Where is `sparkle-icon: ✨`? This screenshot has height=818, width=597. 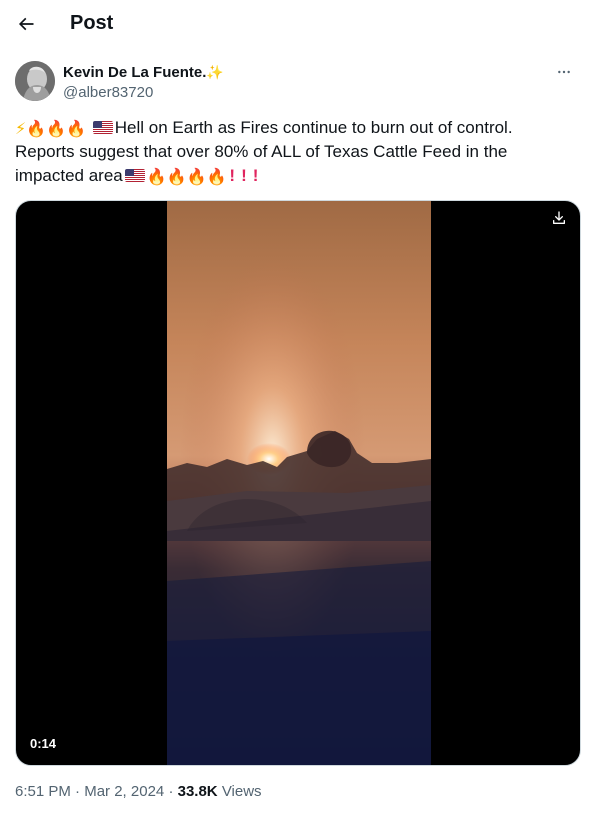 sparkle-icon: ✨ is located at coordinates (215, 72).